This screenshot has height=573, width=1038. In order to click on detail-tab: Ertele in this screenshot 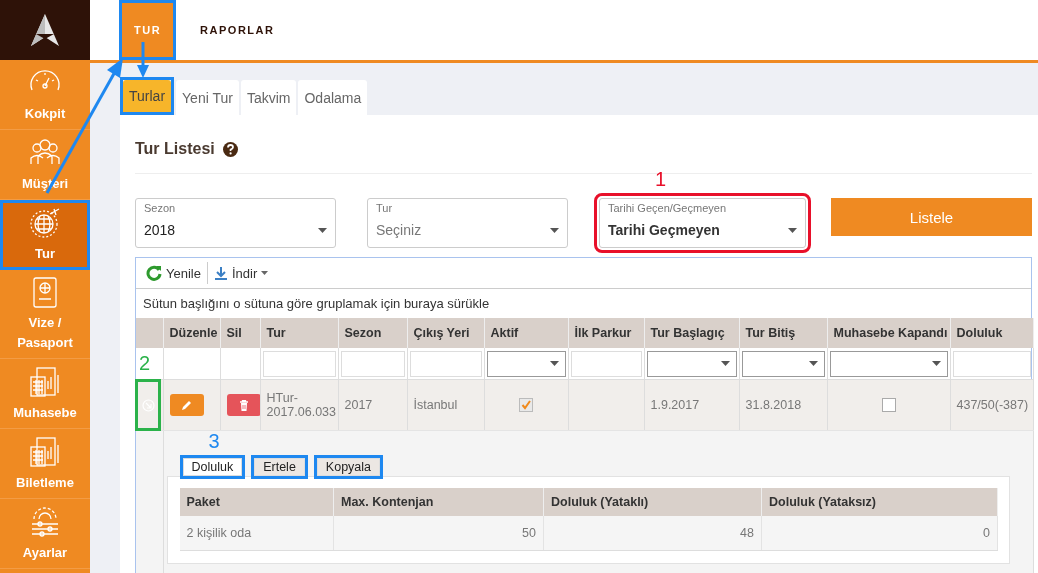, I will do `click(279, 467)`.